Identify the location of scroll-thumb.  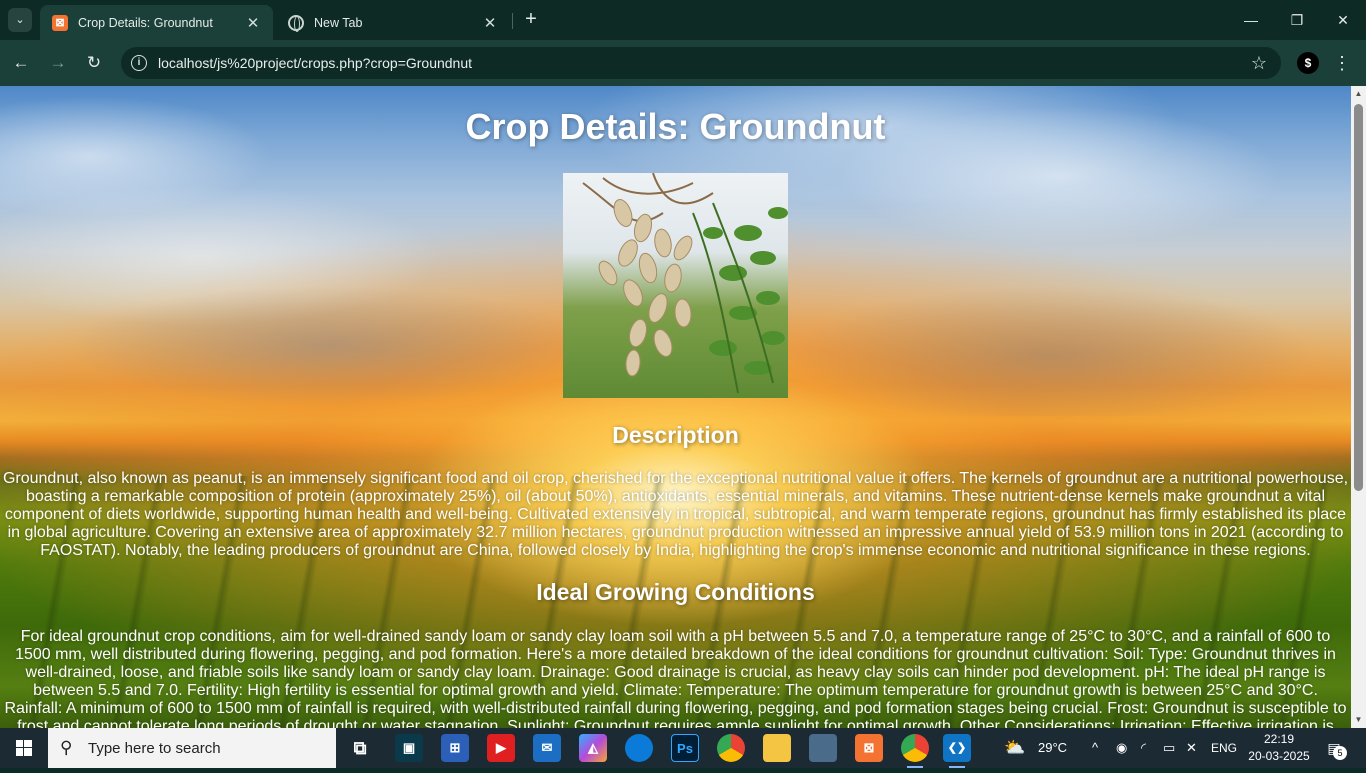
(1358, 297).